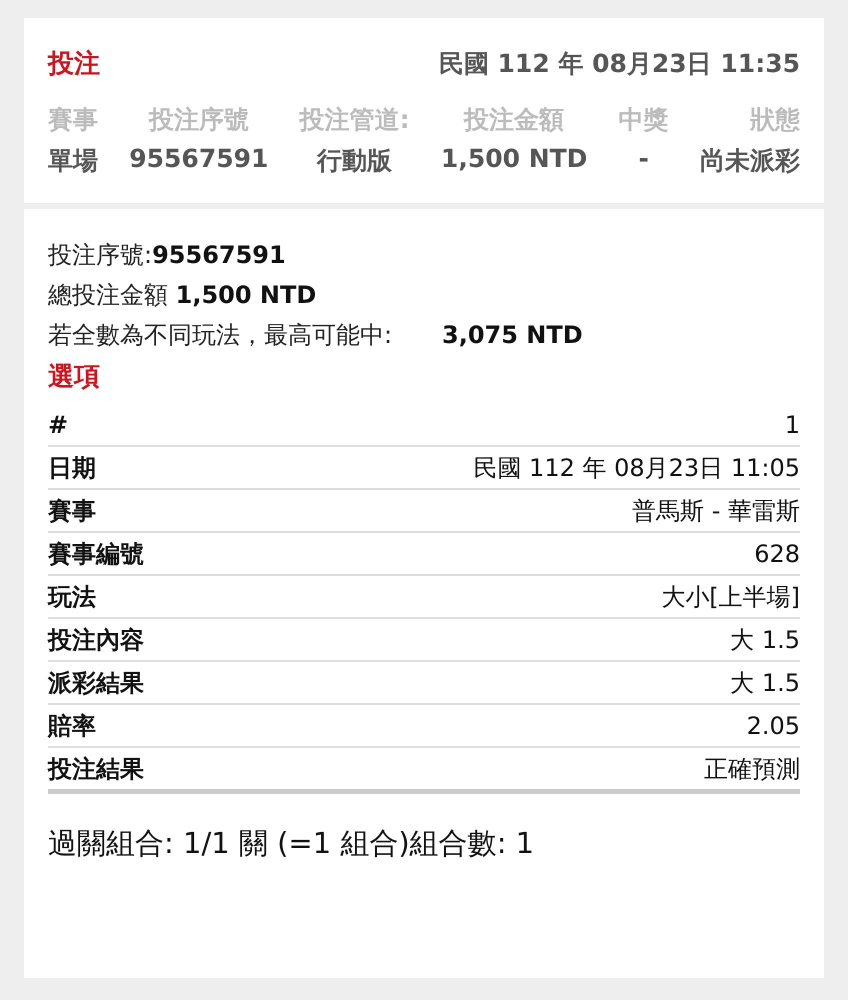 The width and height of the screenshot is (848, 1000). Describe the element at coordinates (730, 597) in the screenshot. I see `row-value: 大小[上半場]` at that location.